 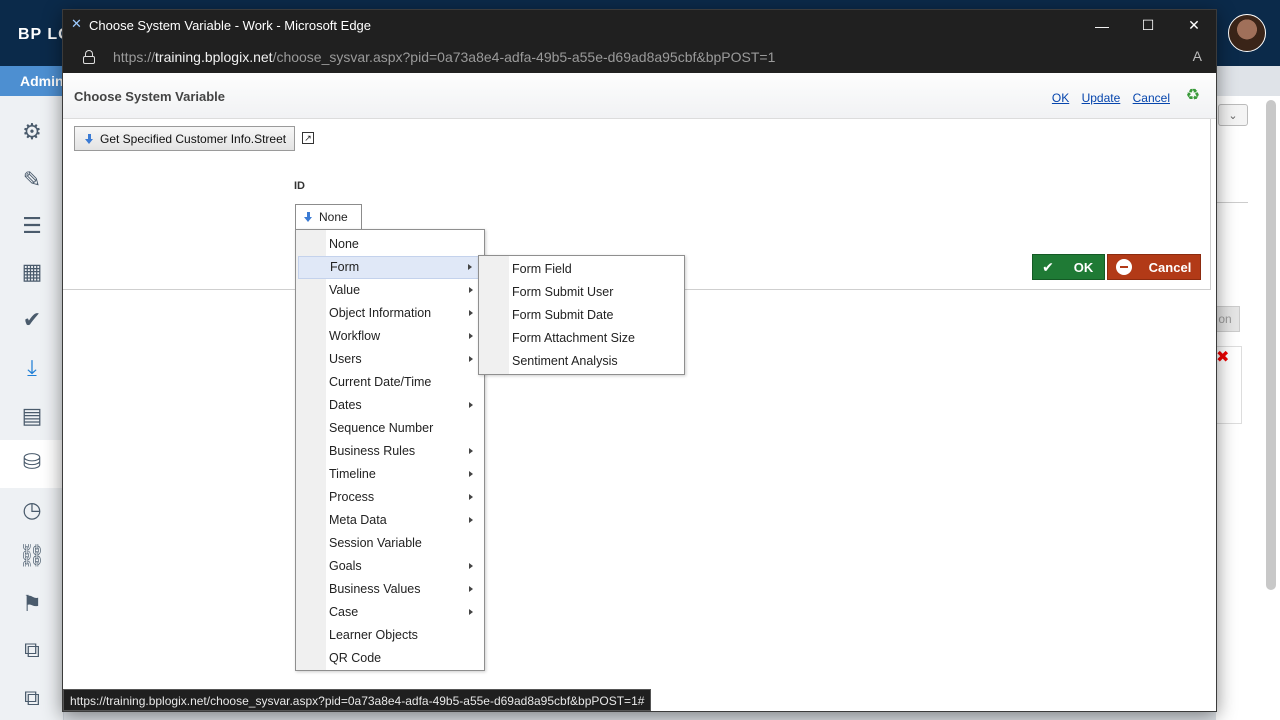 I want to click on layers-icon: ⧉, so click(x=32, y=698).